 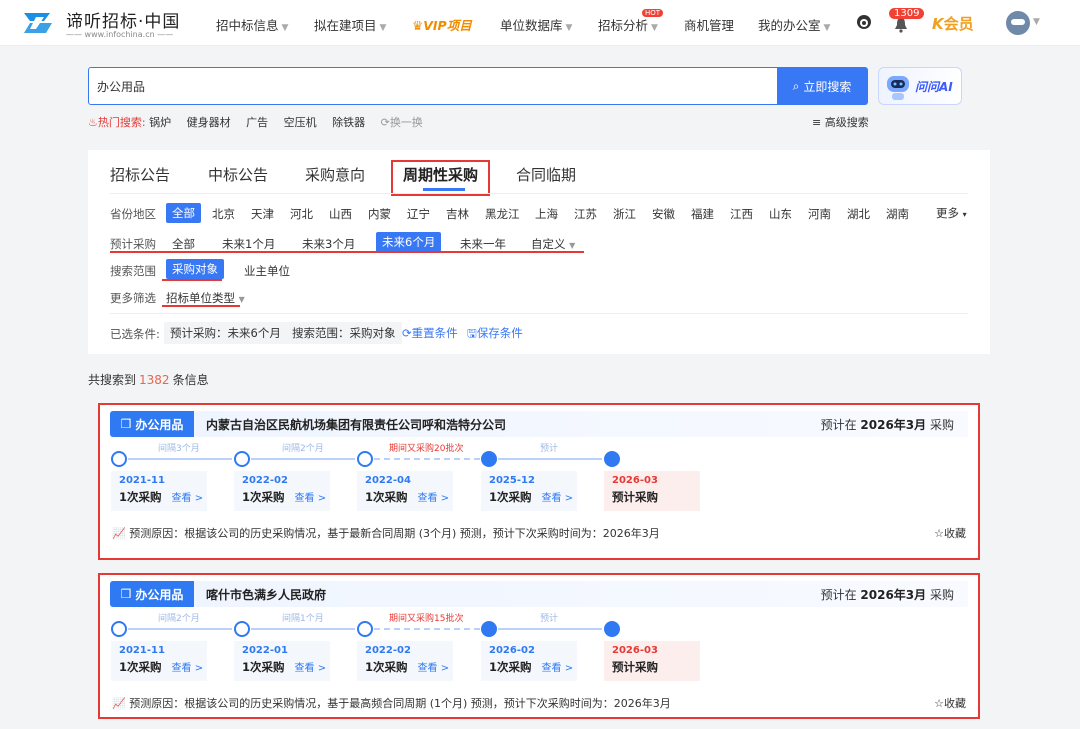 What do you see at coordinates (553, 244) in the screenshot?
I see `forecast-custom-dropdown: 自定义 ▼` at bounding box center [553, 244].